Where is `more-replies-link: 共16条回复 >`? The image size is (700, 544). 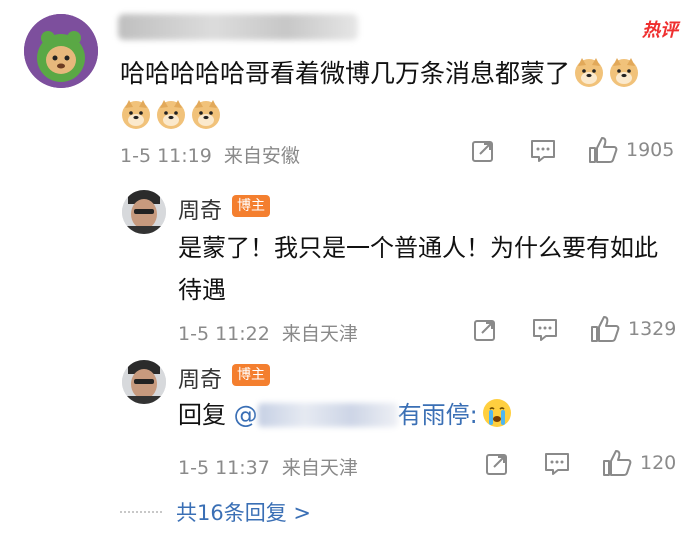 more-replies-link: 共16条回复 > is located at coordinates (215, 512).